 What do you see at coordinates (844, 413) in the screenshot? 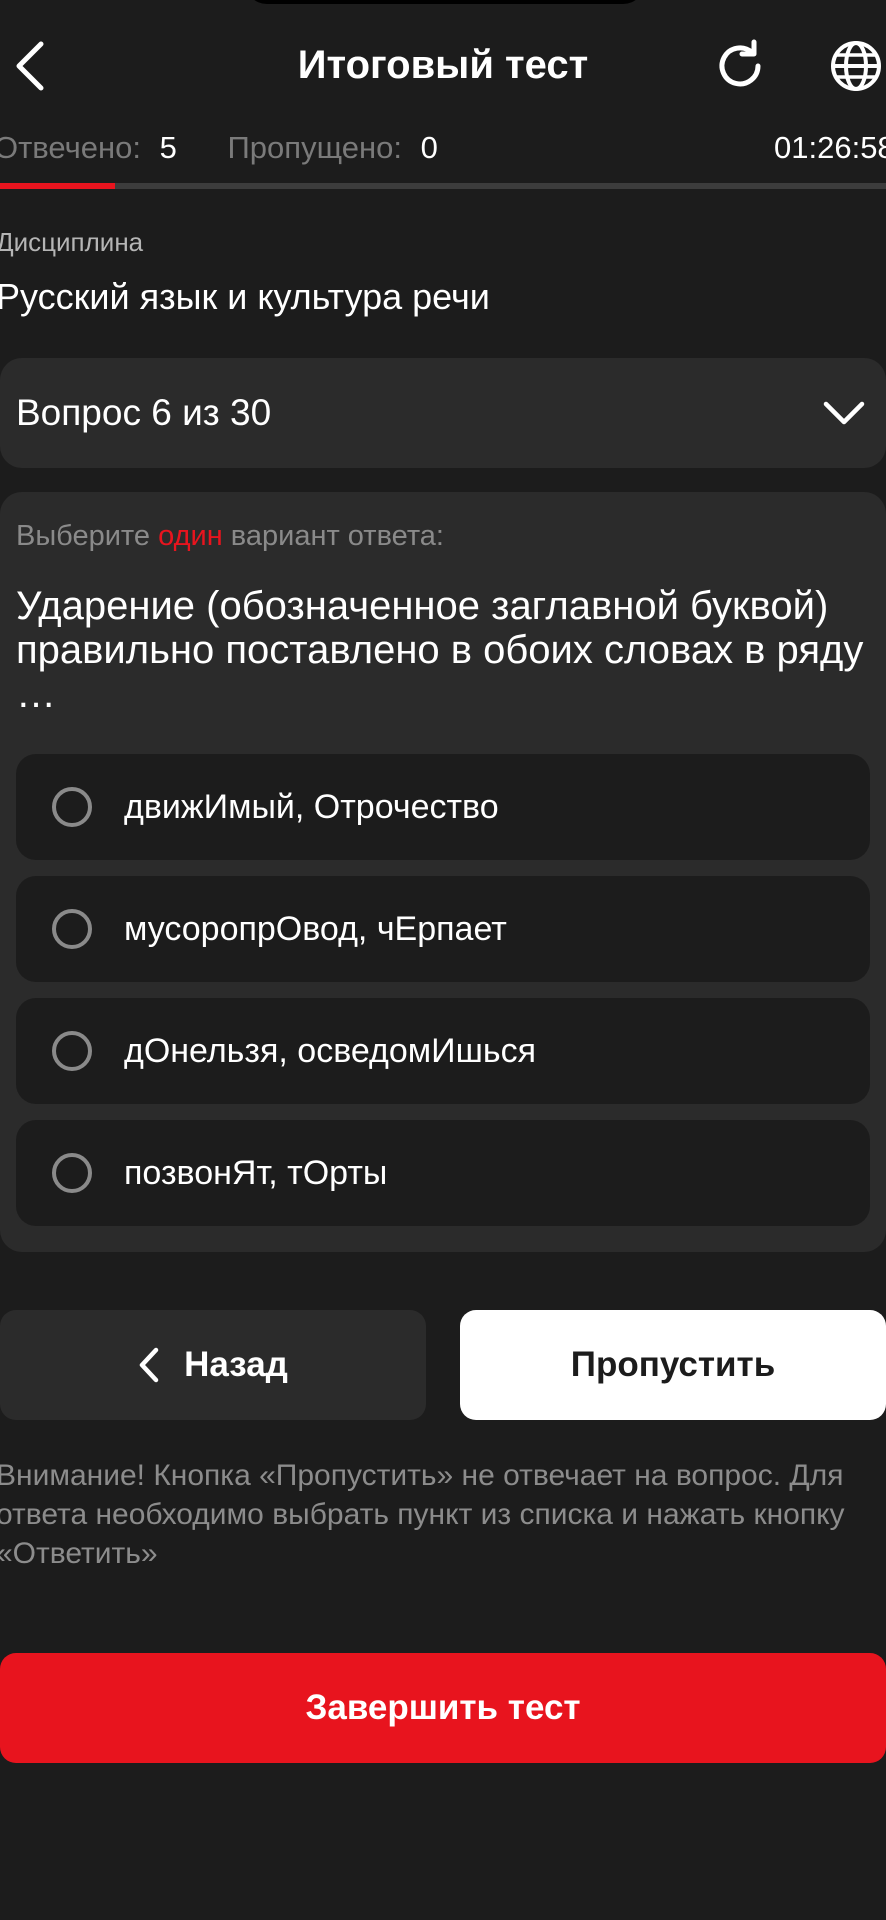
I see `chevron-down-icon` at bounding box center [844, 413].